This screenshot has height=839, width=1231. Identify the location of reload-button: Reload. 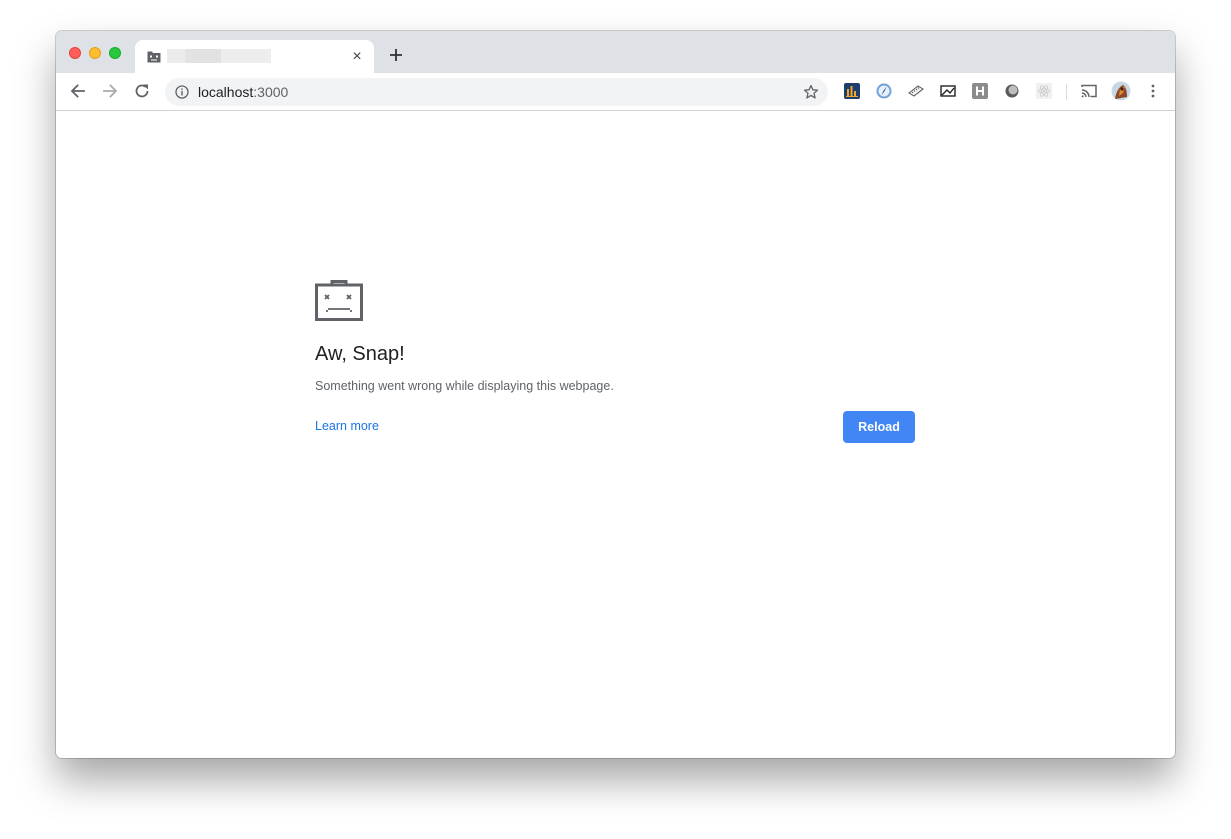
(879, 427).